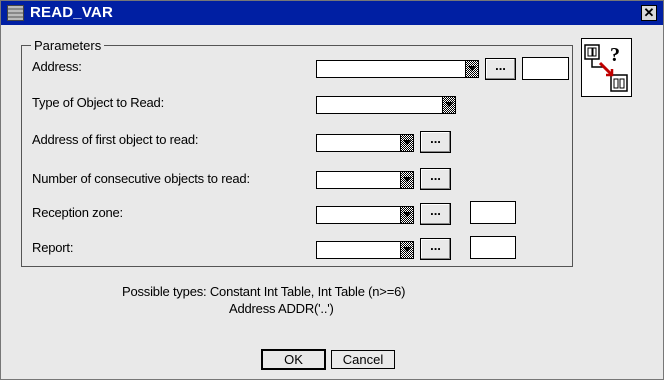 The width and height of the screenshot is (664, 380). What do you see at coordinates (365, 250) in the screenshot?
I see `report-combo` at bounding box center [365, 250].